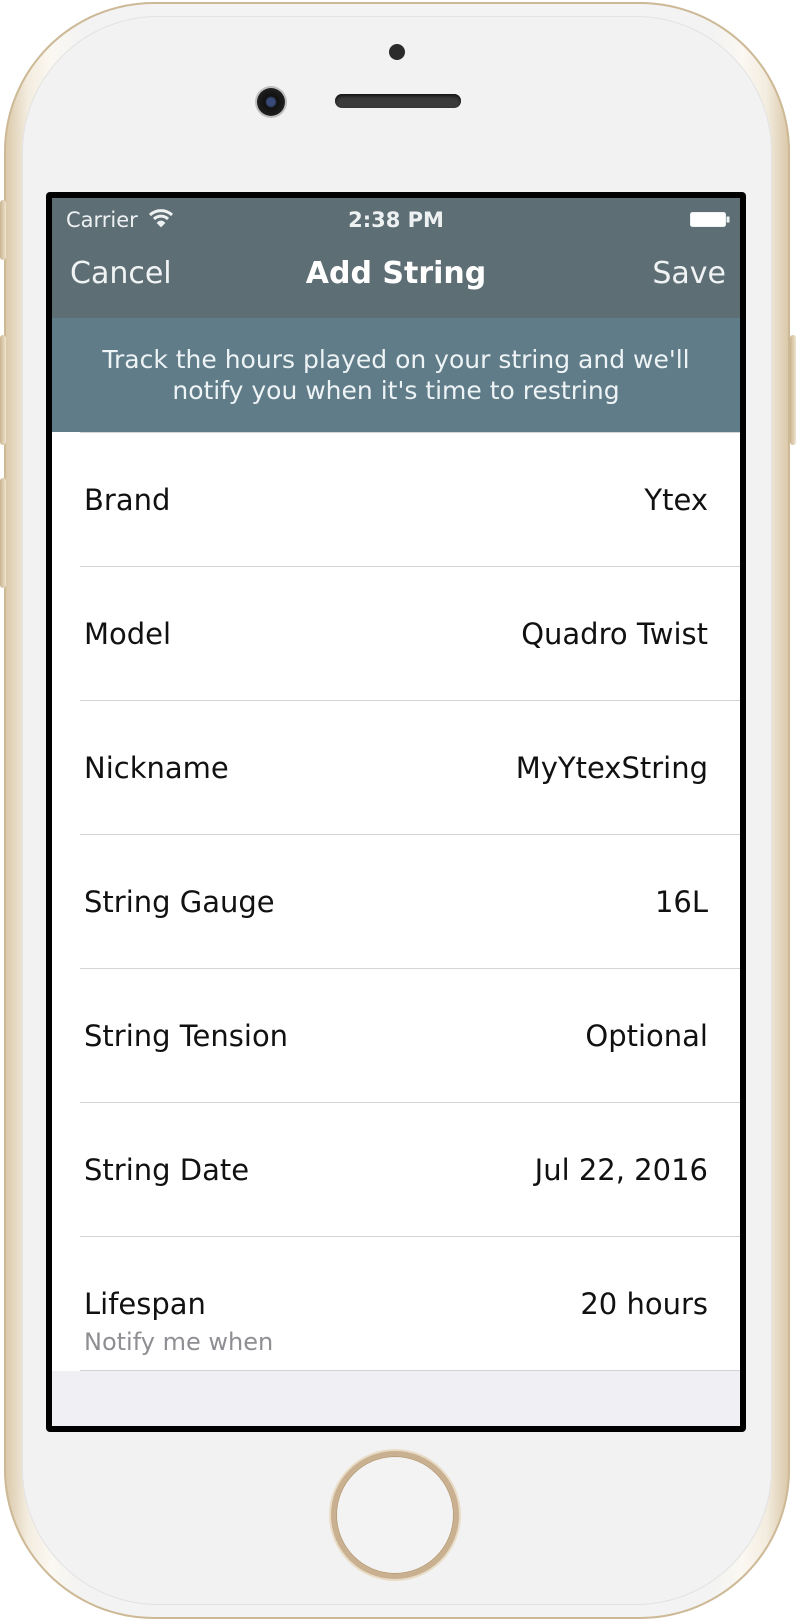 The height and width of the screenshot is (1623, 797). I want to click on brand-value: Ytex, so click(676, 500).